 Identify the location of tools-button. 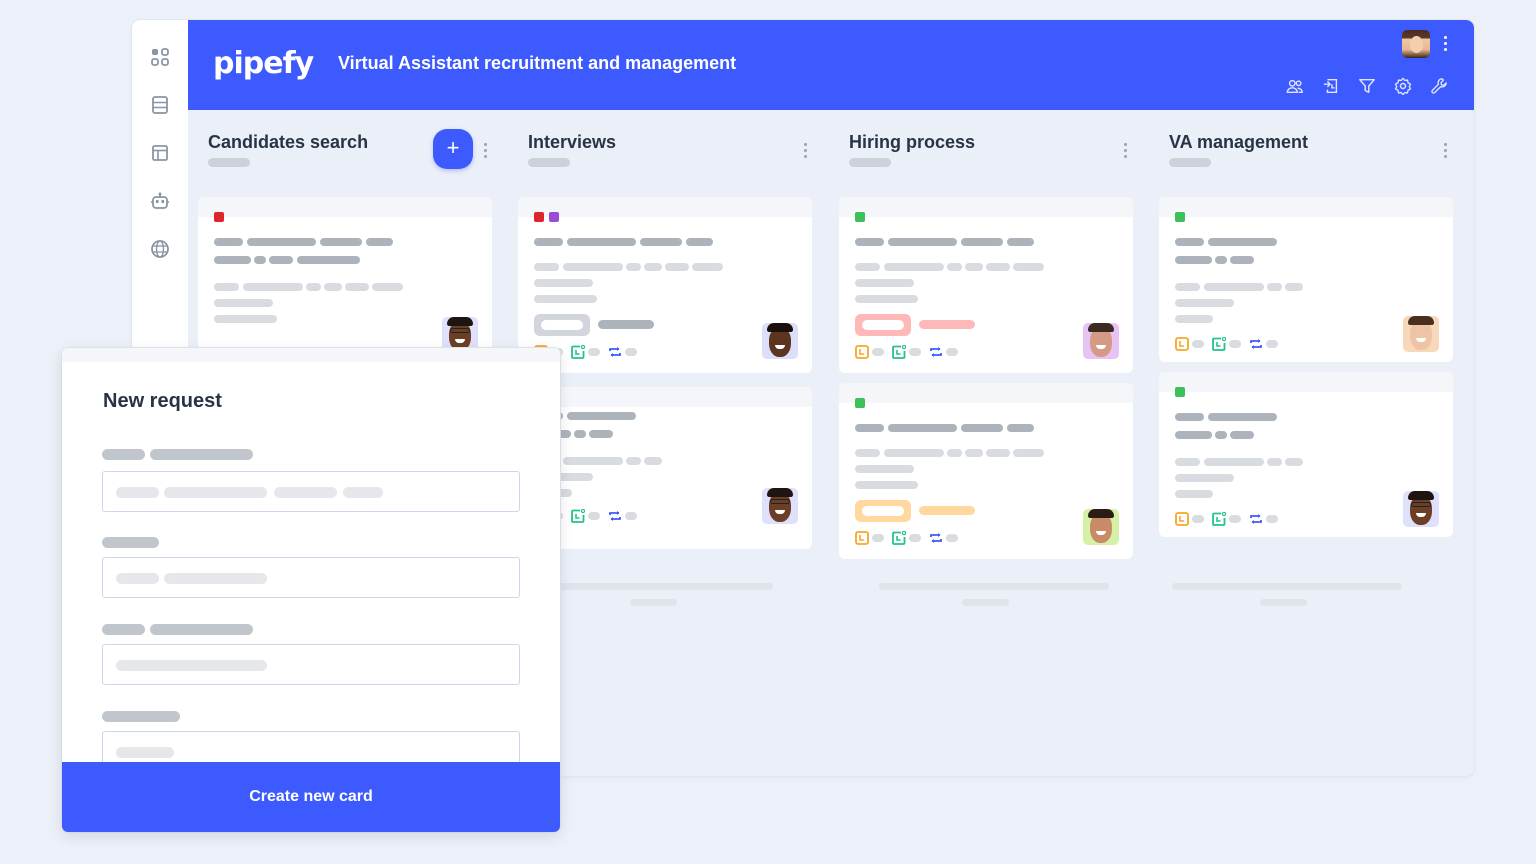
(1439, 86).